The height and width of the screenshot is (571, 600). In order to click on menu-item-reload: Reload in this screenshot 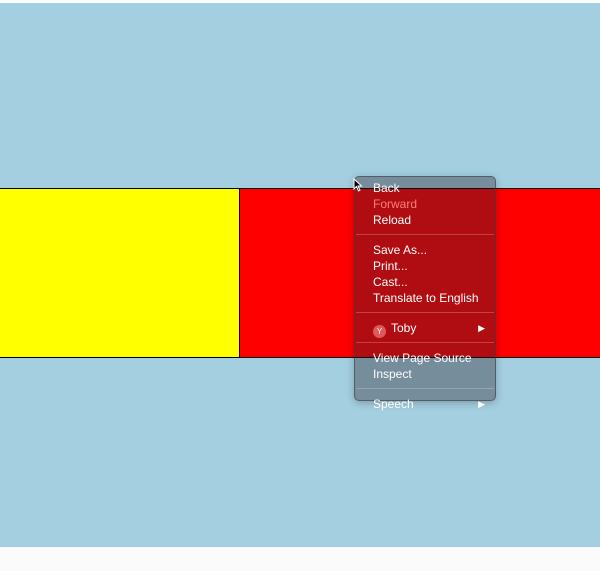, I will do `click(425, 220)`.